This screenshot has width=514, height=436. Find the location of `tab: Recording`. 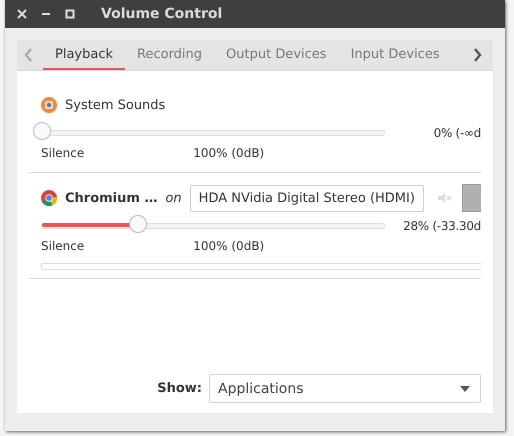

tab: Recording is located at coordinates (169, 55).